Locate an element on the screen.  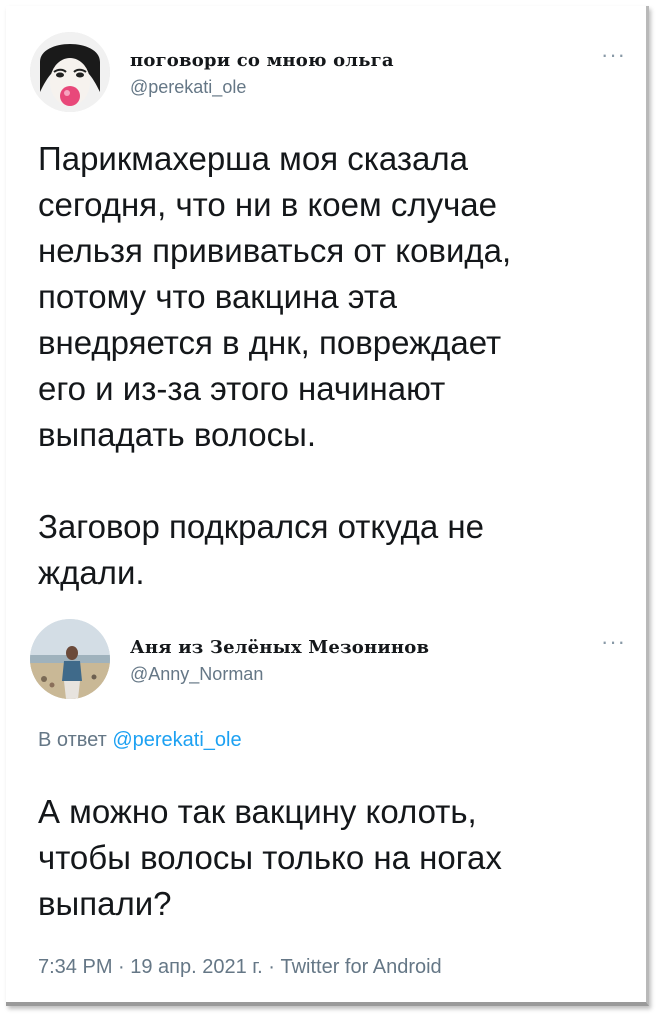
author-handle: @perekati_ole is located at coordinates (262, 87).